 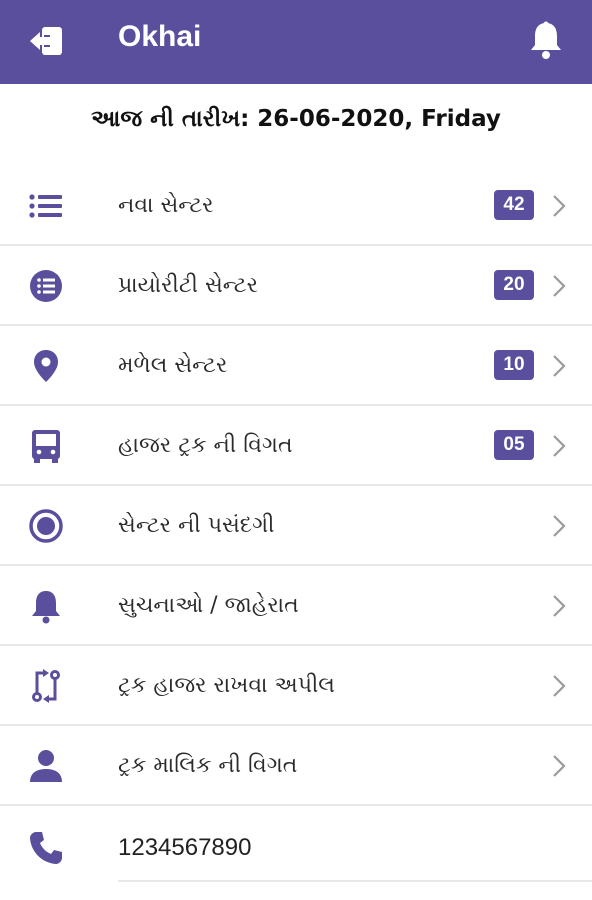 What do you see at coordinates (296, 286) in the screenshot?
I see `menu-item-priority-centers: પ્રાયોરીટી સેન્ટર 20` at bounding box center [296, 286].